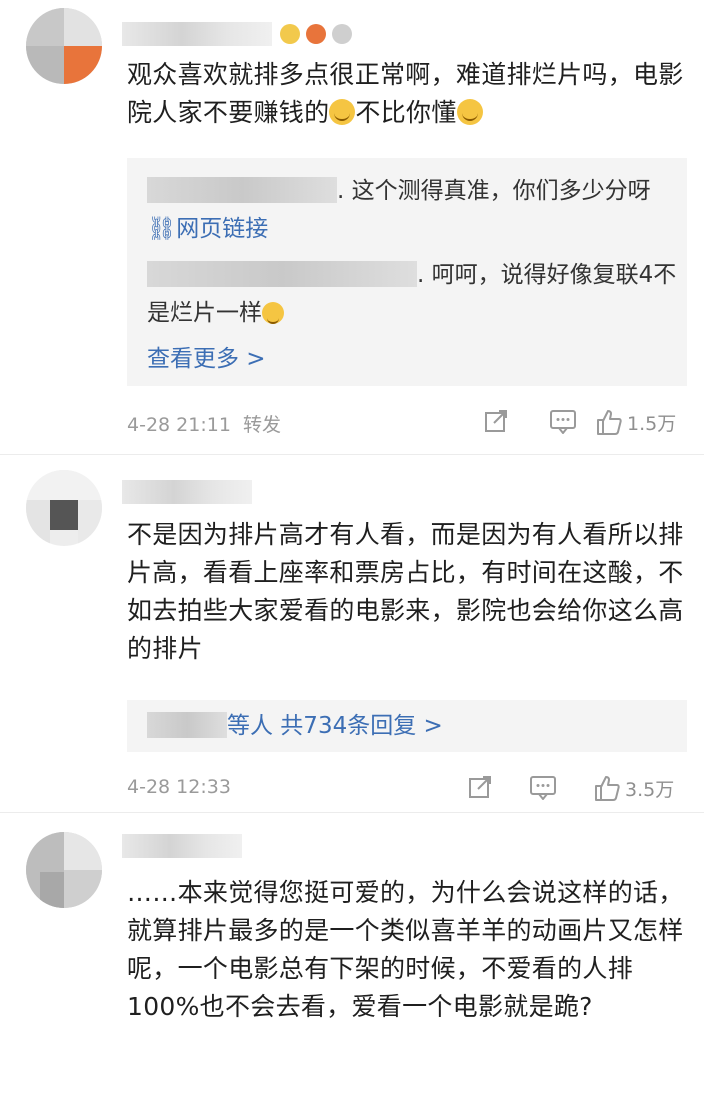 The width and height of the screenshot is (704, 1102). What do you see at coordinates (407, 421) in the screenshot?
I see `comment-meta: 4-28 21:11 转发 1.5万` at bounding box center [407, 421].